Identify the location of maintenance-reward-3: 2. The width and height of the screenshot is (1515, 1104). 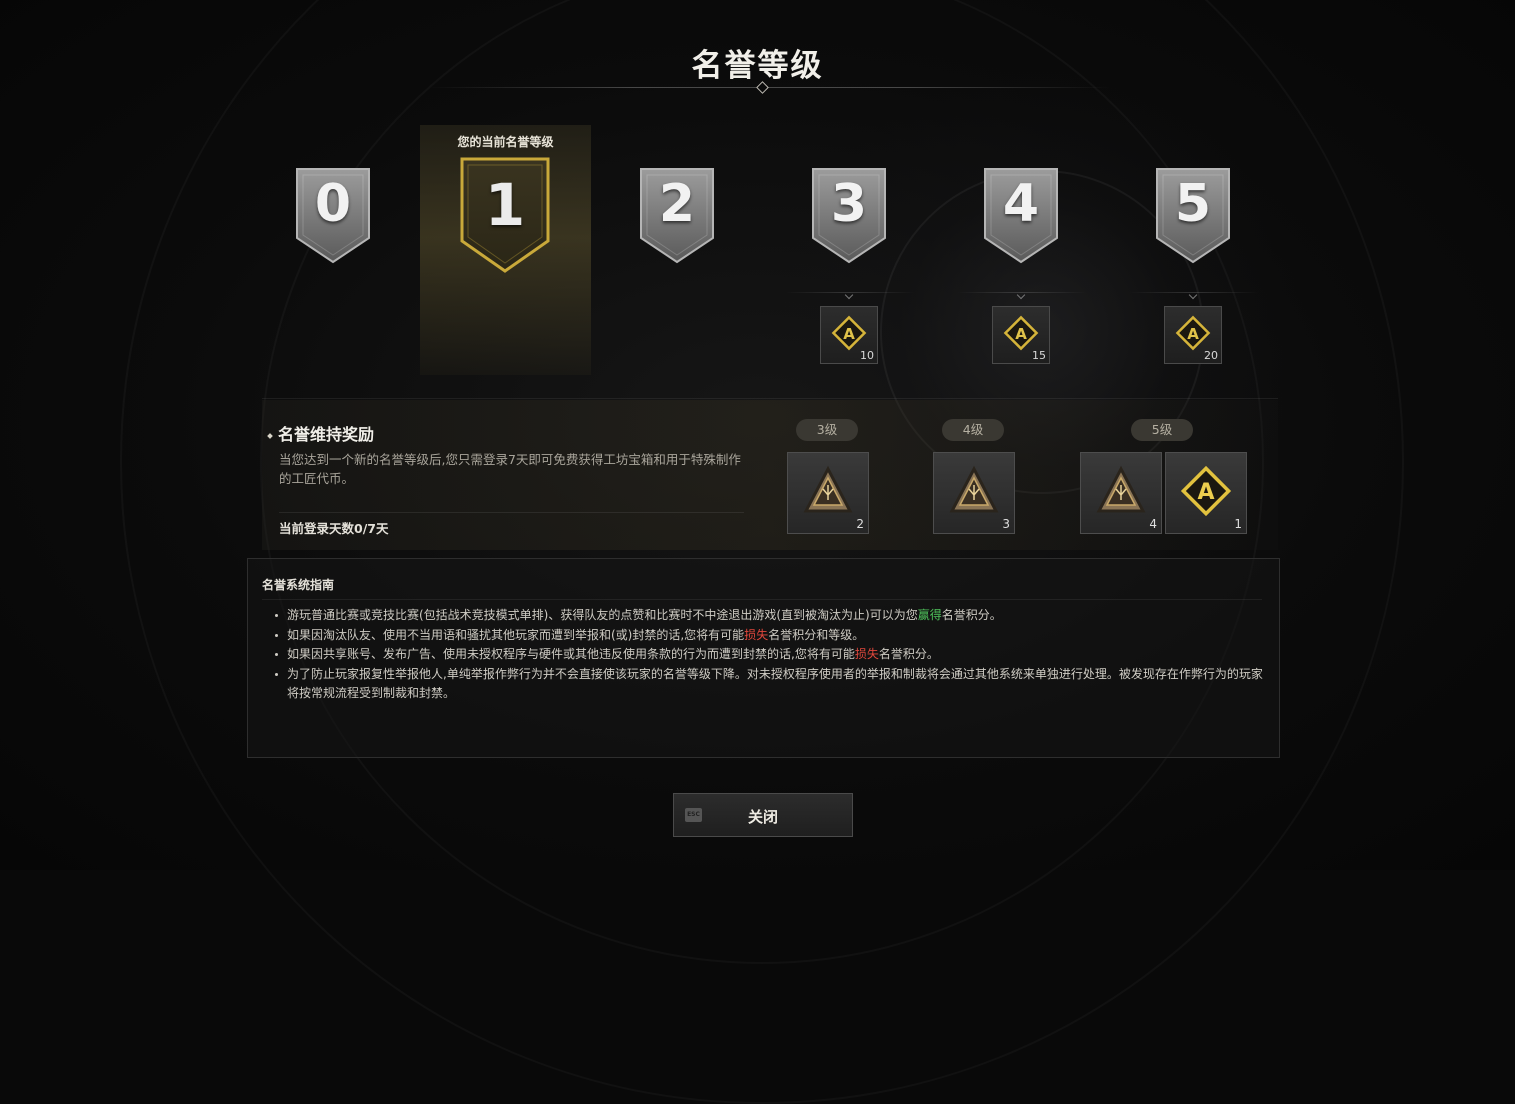
(828, 493).